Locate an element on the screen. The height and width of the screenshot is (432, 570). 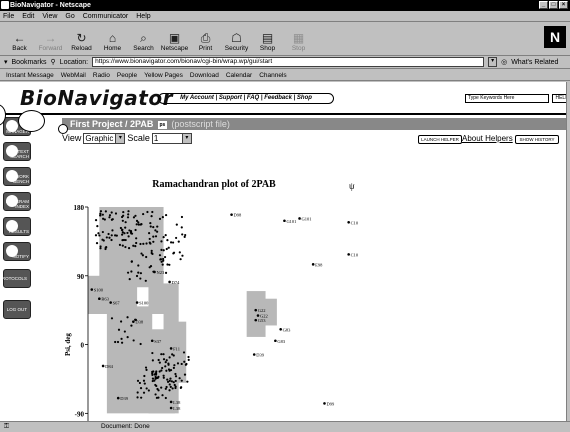
y-tick-label: 90 is located at coordinates (81, 277).